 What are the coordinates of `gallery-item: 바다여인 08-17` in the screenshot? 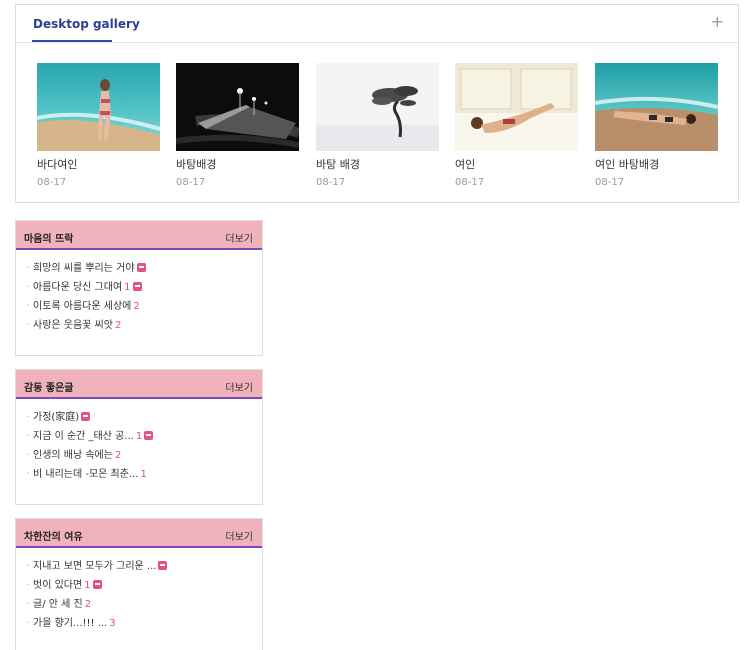 It's located at (98, 125).